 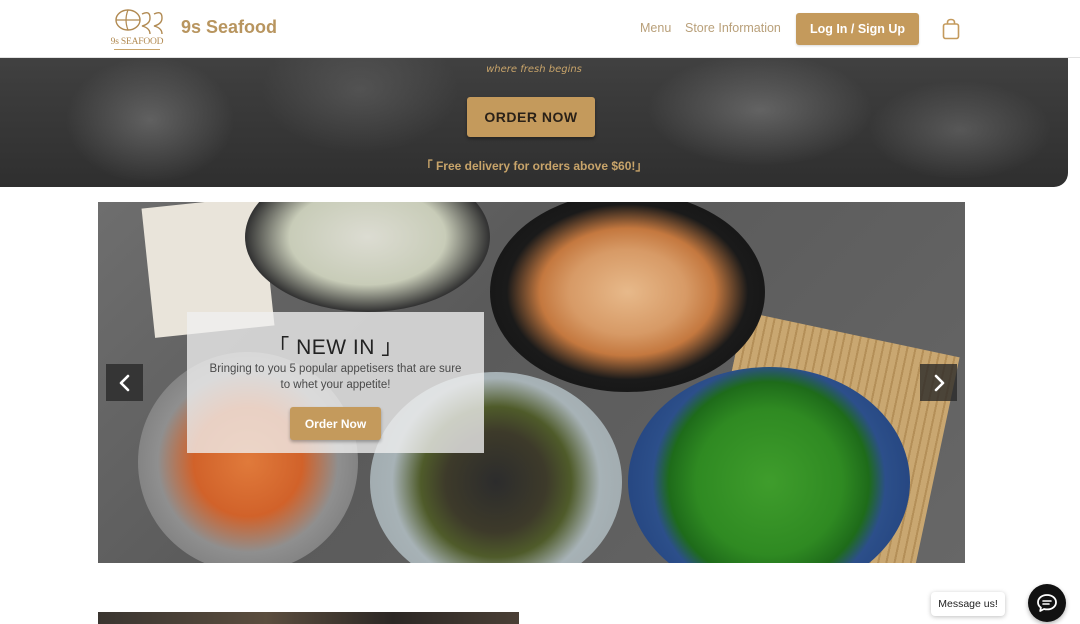 I want to click on delivery-note: 「 Free delivery for orders above $60!」, so click(x=534, y=166).